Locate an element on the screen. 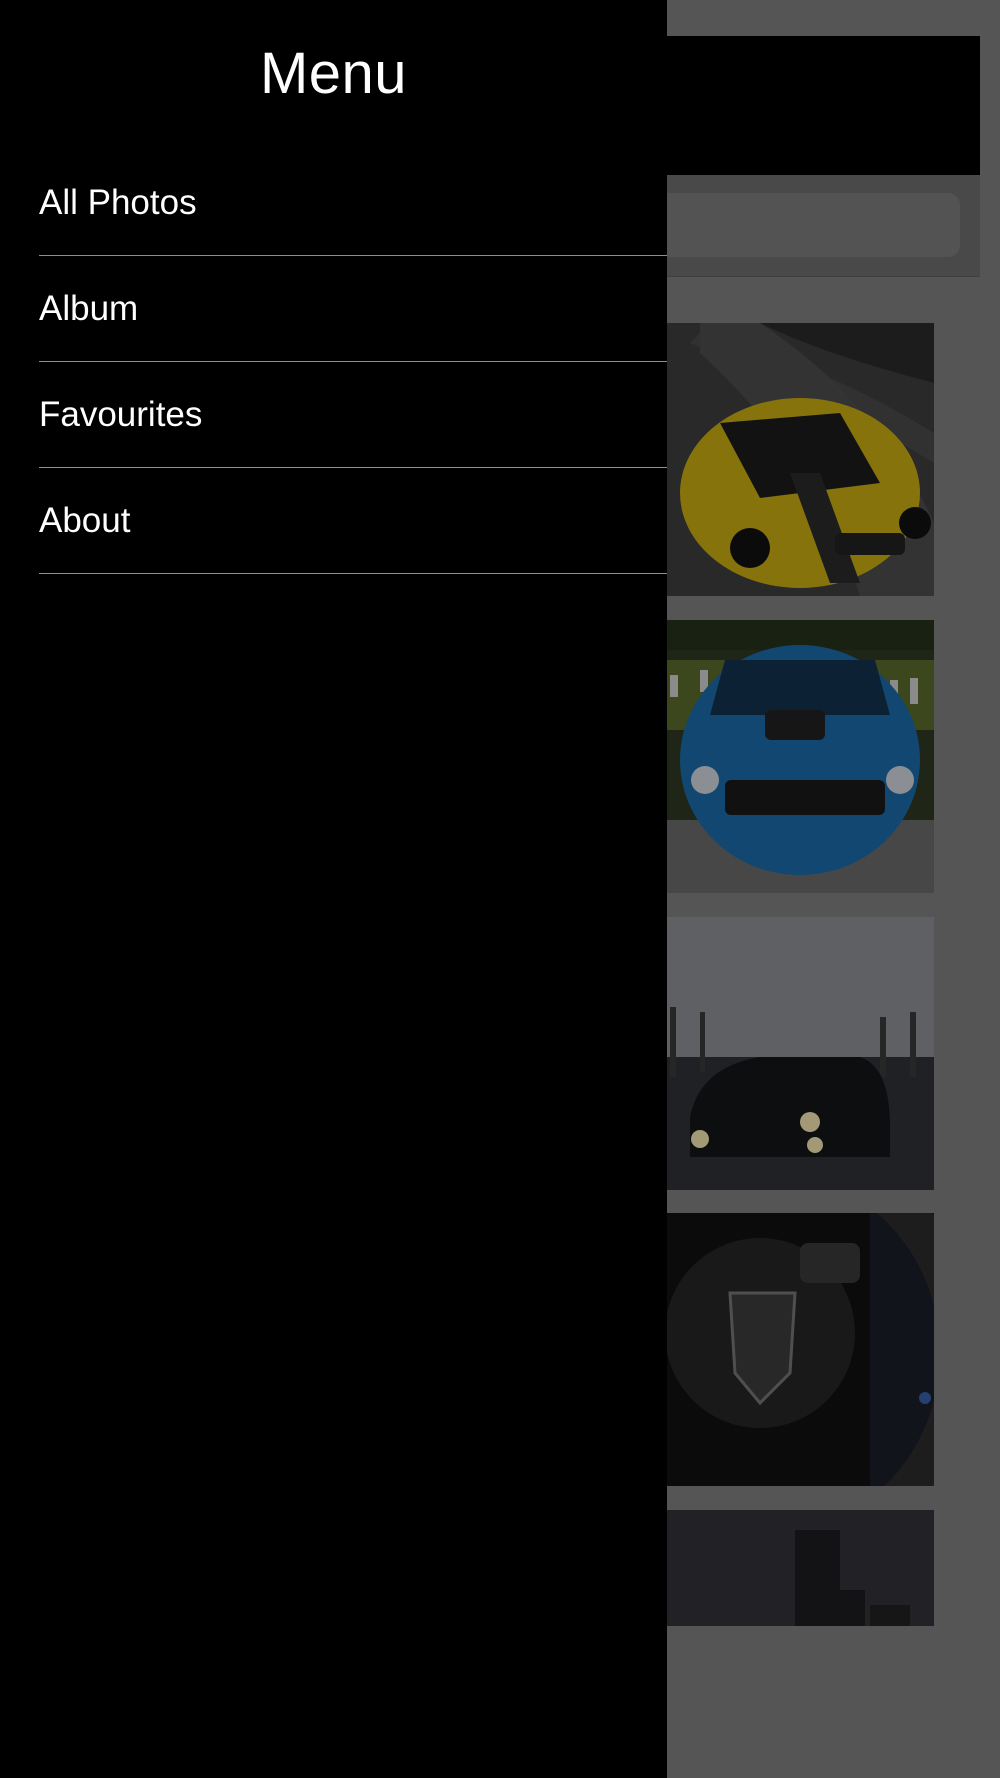 This screenshot has height=1778, width=1000. menu-item-label: Album is located at coordinates (89, 308).